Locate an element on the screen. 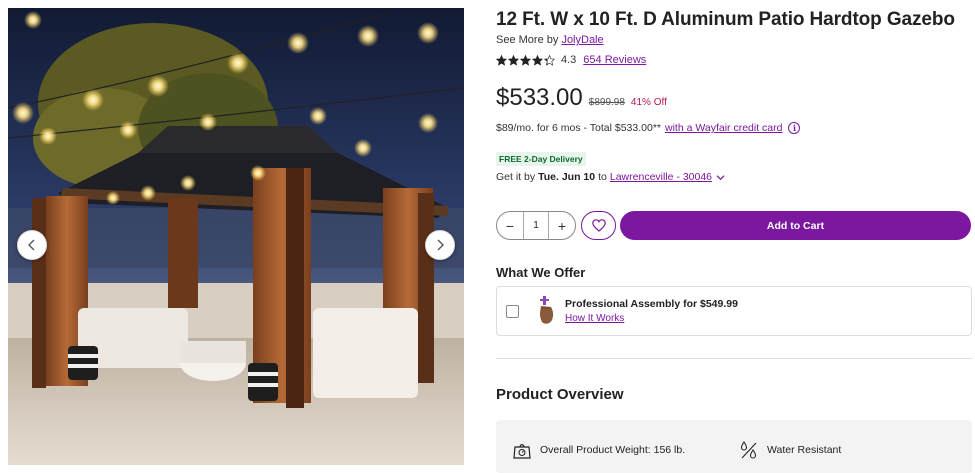  free-delivery-badge: FREE 2-Day Delivery is located at coordinates (541, 159).